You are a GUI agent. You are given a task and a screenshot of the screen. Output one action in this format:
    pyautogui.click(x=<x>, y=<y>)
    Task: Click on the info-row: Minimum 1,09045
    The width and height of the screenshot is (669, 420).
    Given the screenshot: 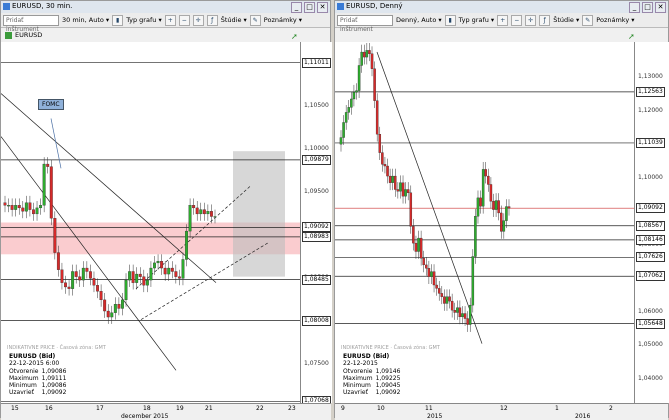 What is the action you would take?
    pyautogui.click(x=373, y=385)
    